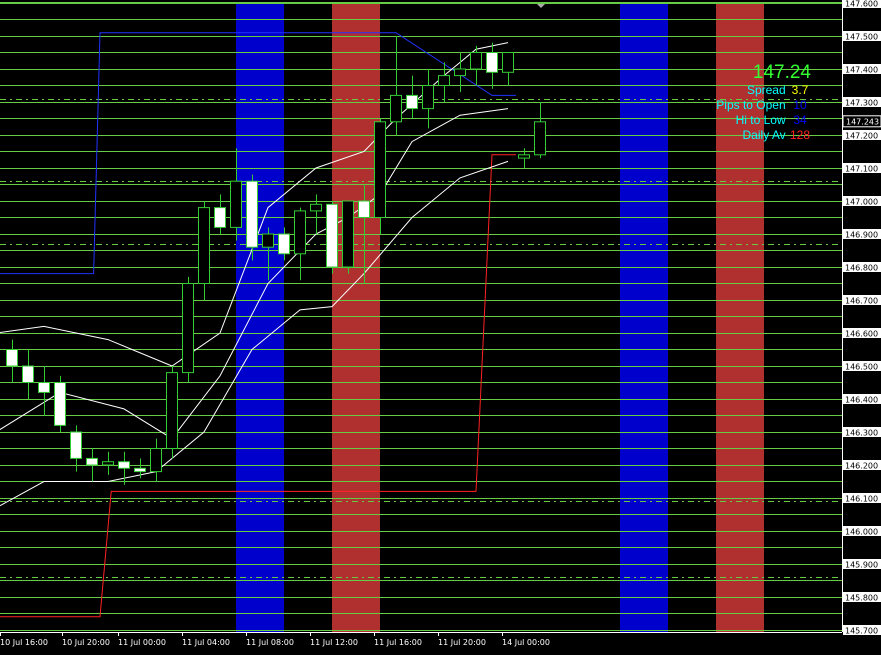 The width and height of the screenshot is (881, 655). What do you see at coordinates (861, 268) in the screenshot?
I see `y-tick-label: 146.800` at bounding box center [861, 268].